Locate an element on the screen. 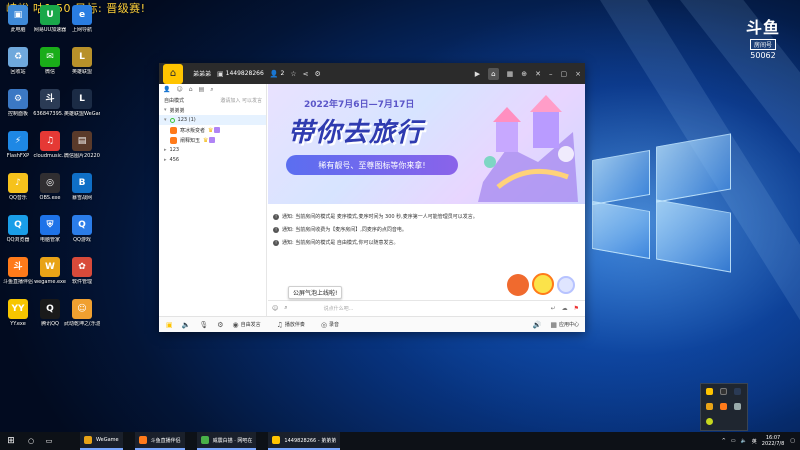  desktop-icon: ♻ 回收站 is located at coordinates (18, 61).